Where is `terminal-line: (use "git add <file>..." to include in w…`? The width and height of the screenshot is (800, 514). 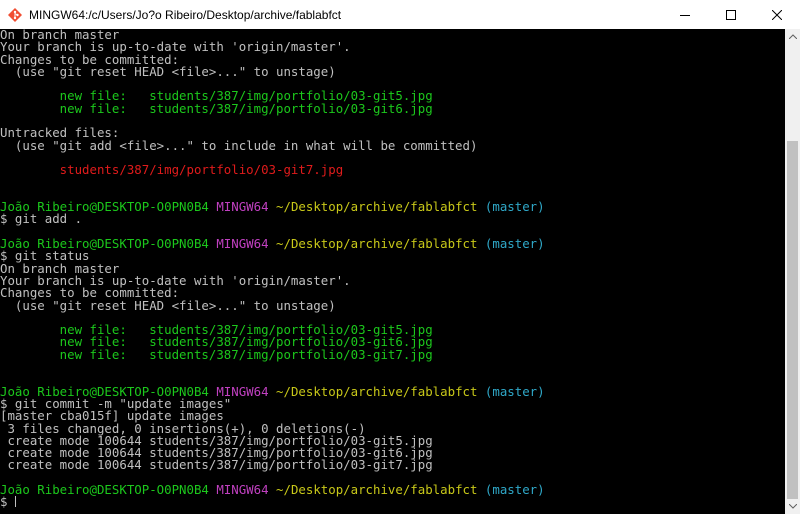 terminal-line: (use "git add <file>..." to include in w… is located at coordinates (392, 145).